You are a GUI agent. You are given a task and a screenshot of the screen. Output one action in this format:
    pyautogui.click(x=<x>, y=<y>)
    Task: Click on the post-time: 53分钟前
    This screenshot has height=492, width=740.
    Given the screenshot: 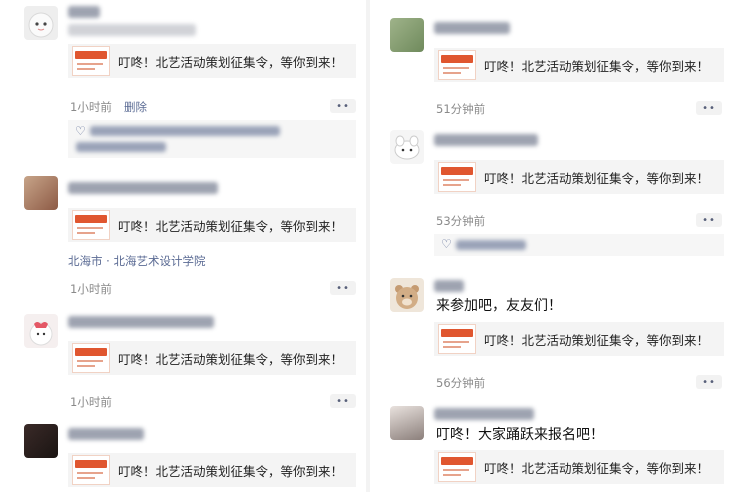 What is the action you would take?
    pyautogui.click(x=461, y=221)
    